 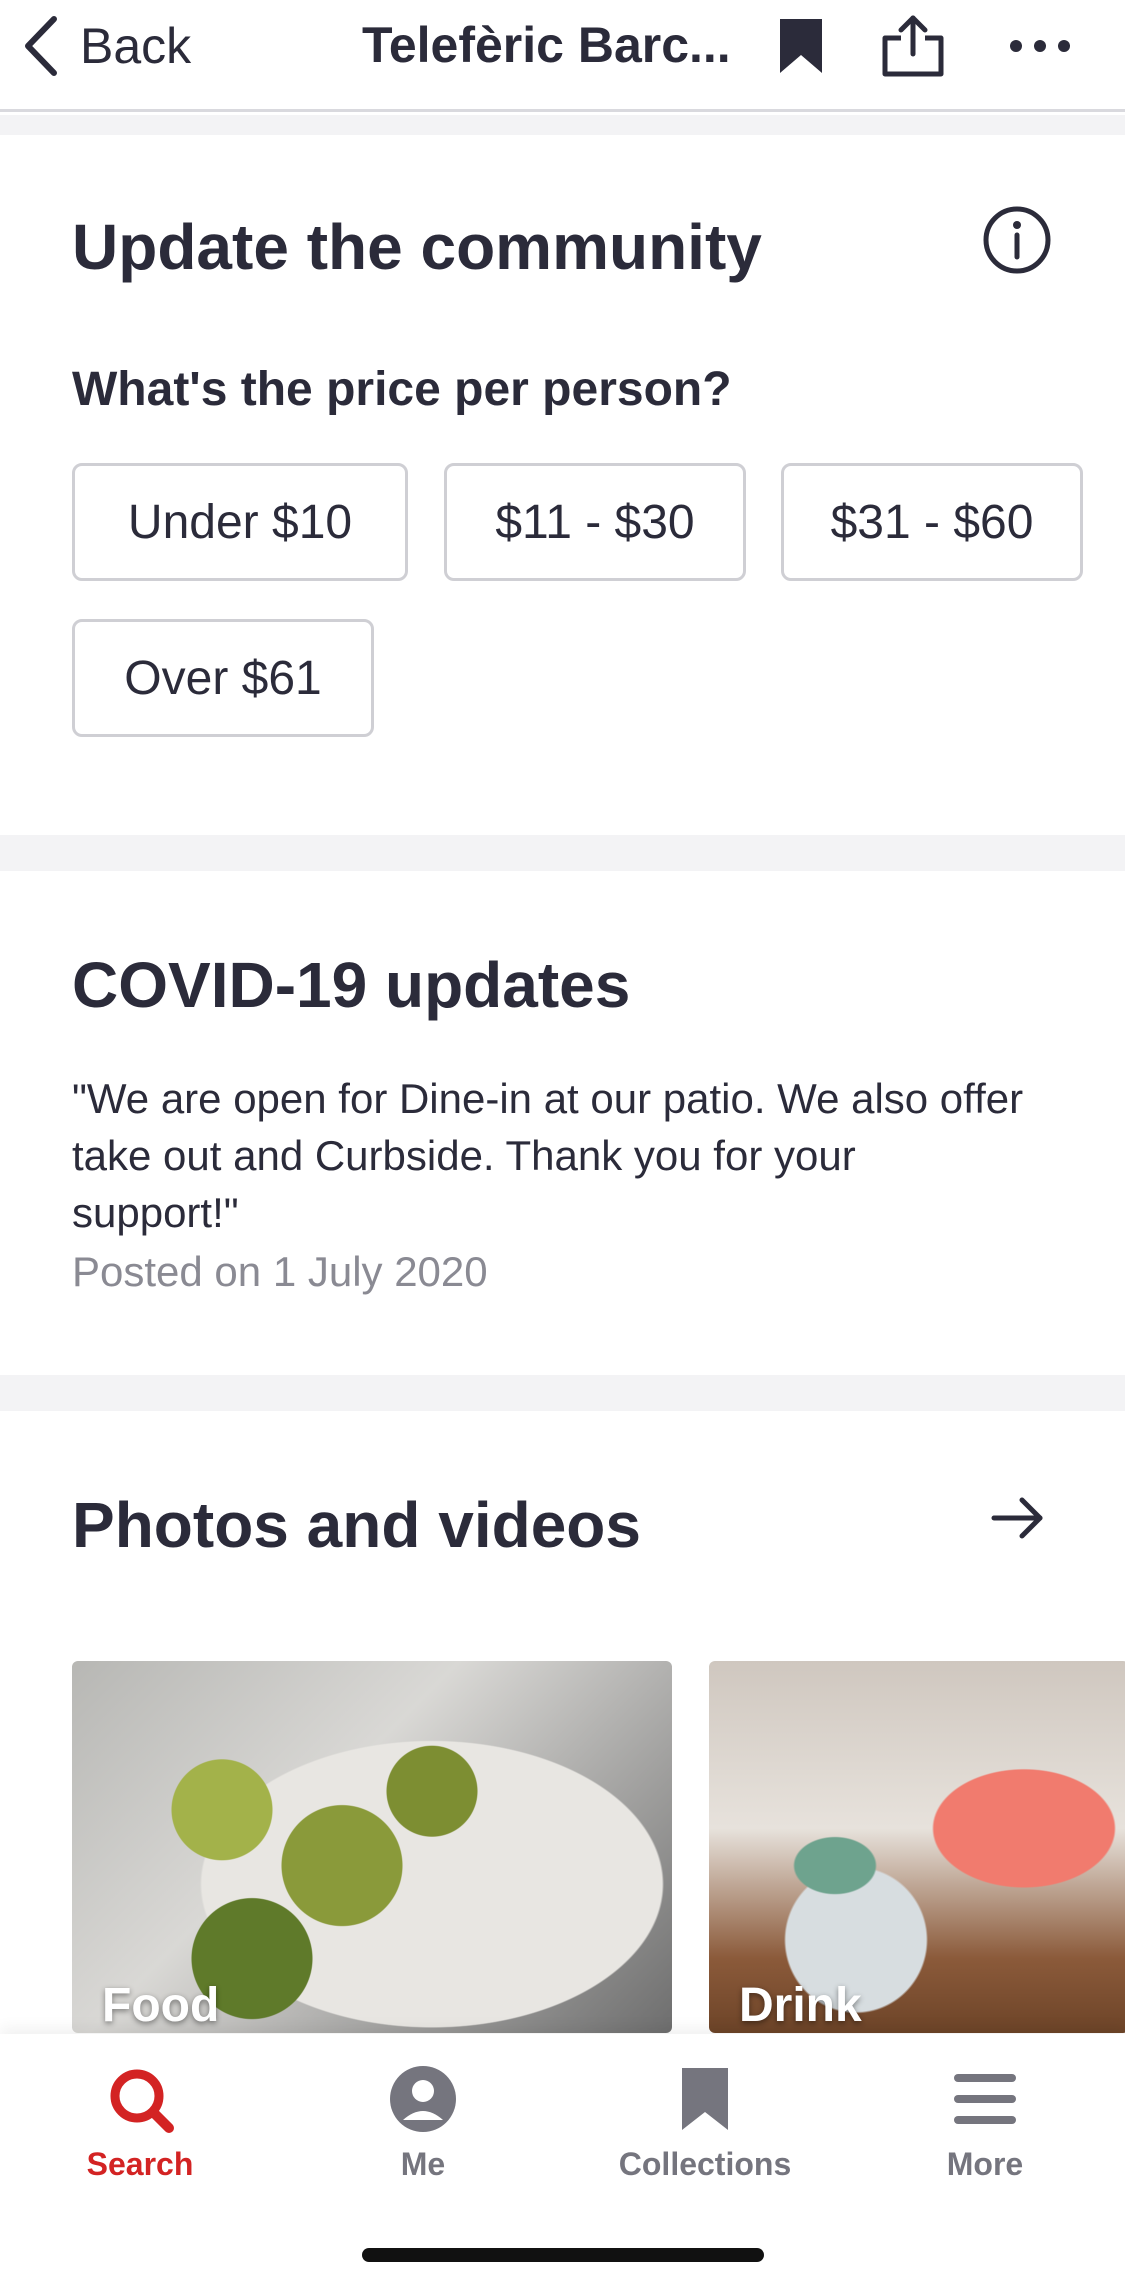 What do you see at coordinates (705, 2144) in the screenshot?
I see `tab-collections: Collections` at bounding box center [705, 2144].